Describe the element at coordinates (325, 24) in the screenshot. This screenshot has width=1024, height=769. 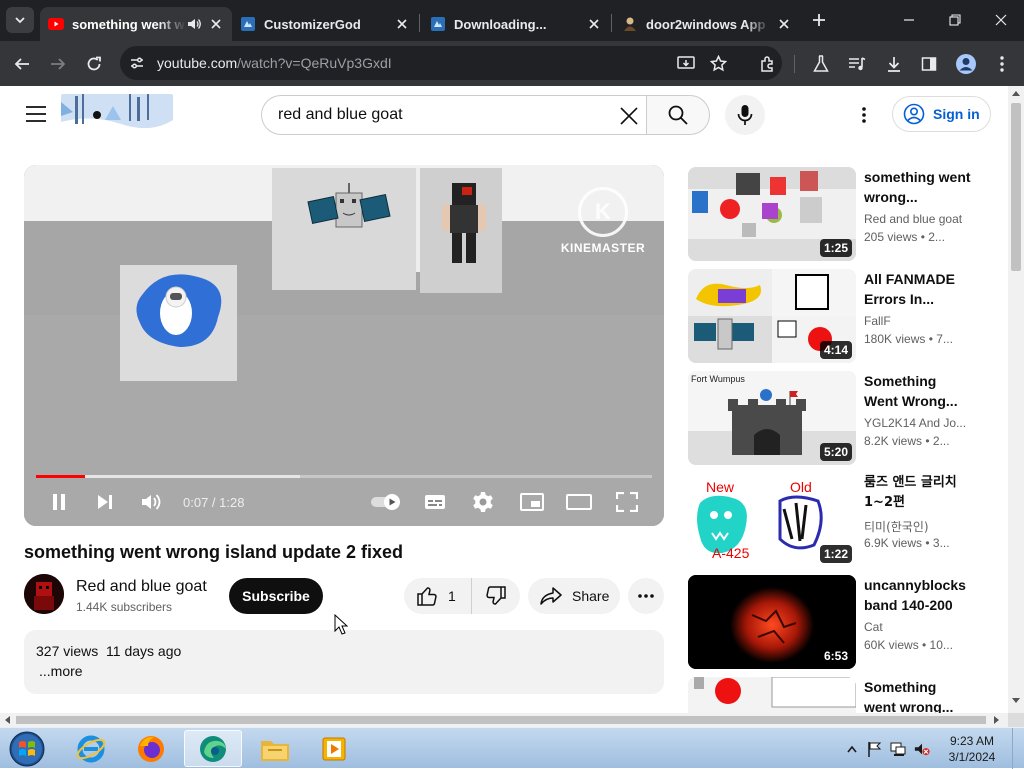
I see `tab-customizergod: CustomizerGod` at that location.